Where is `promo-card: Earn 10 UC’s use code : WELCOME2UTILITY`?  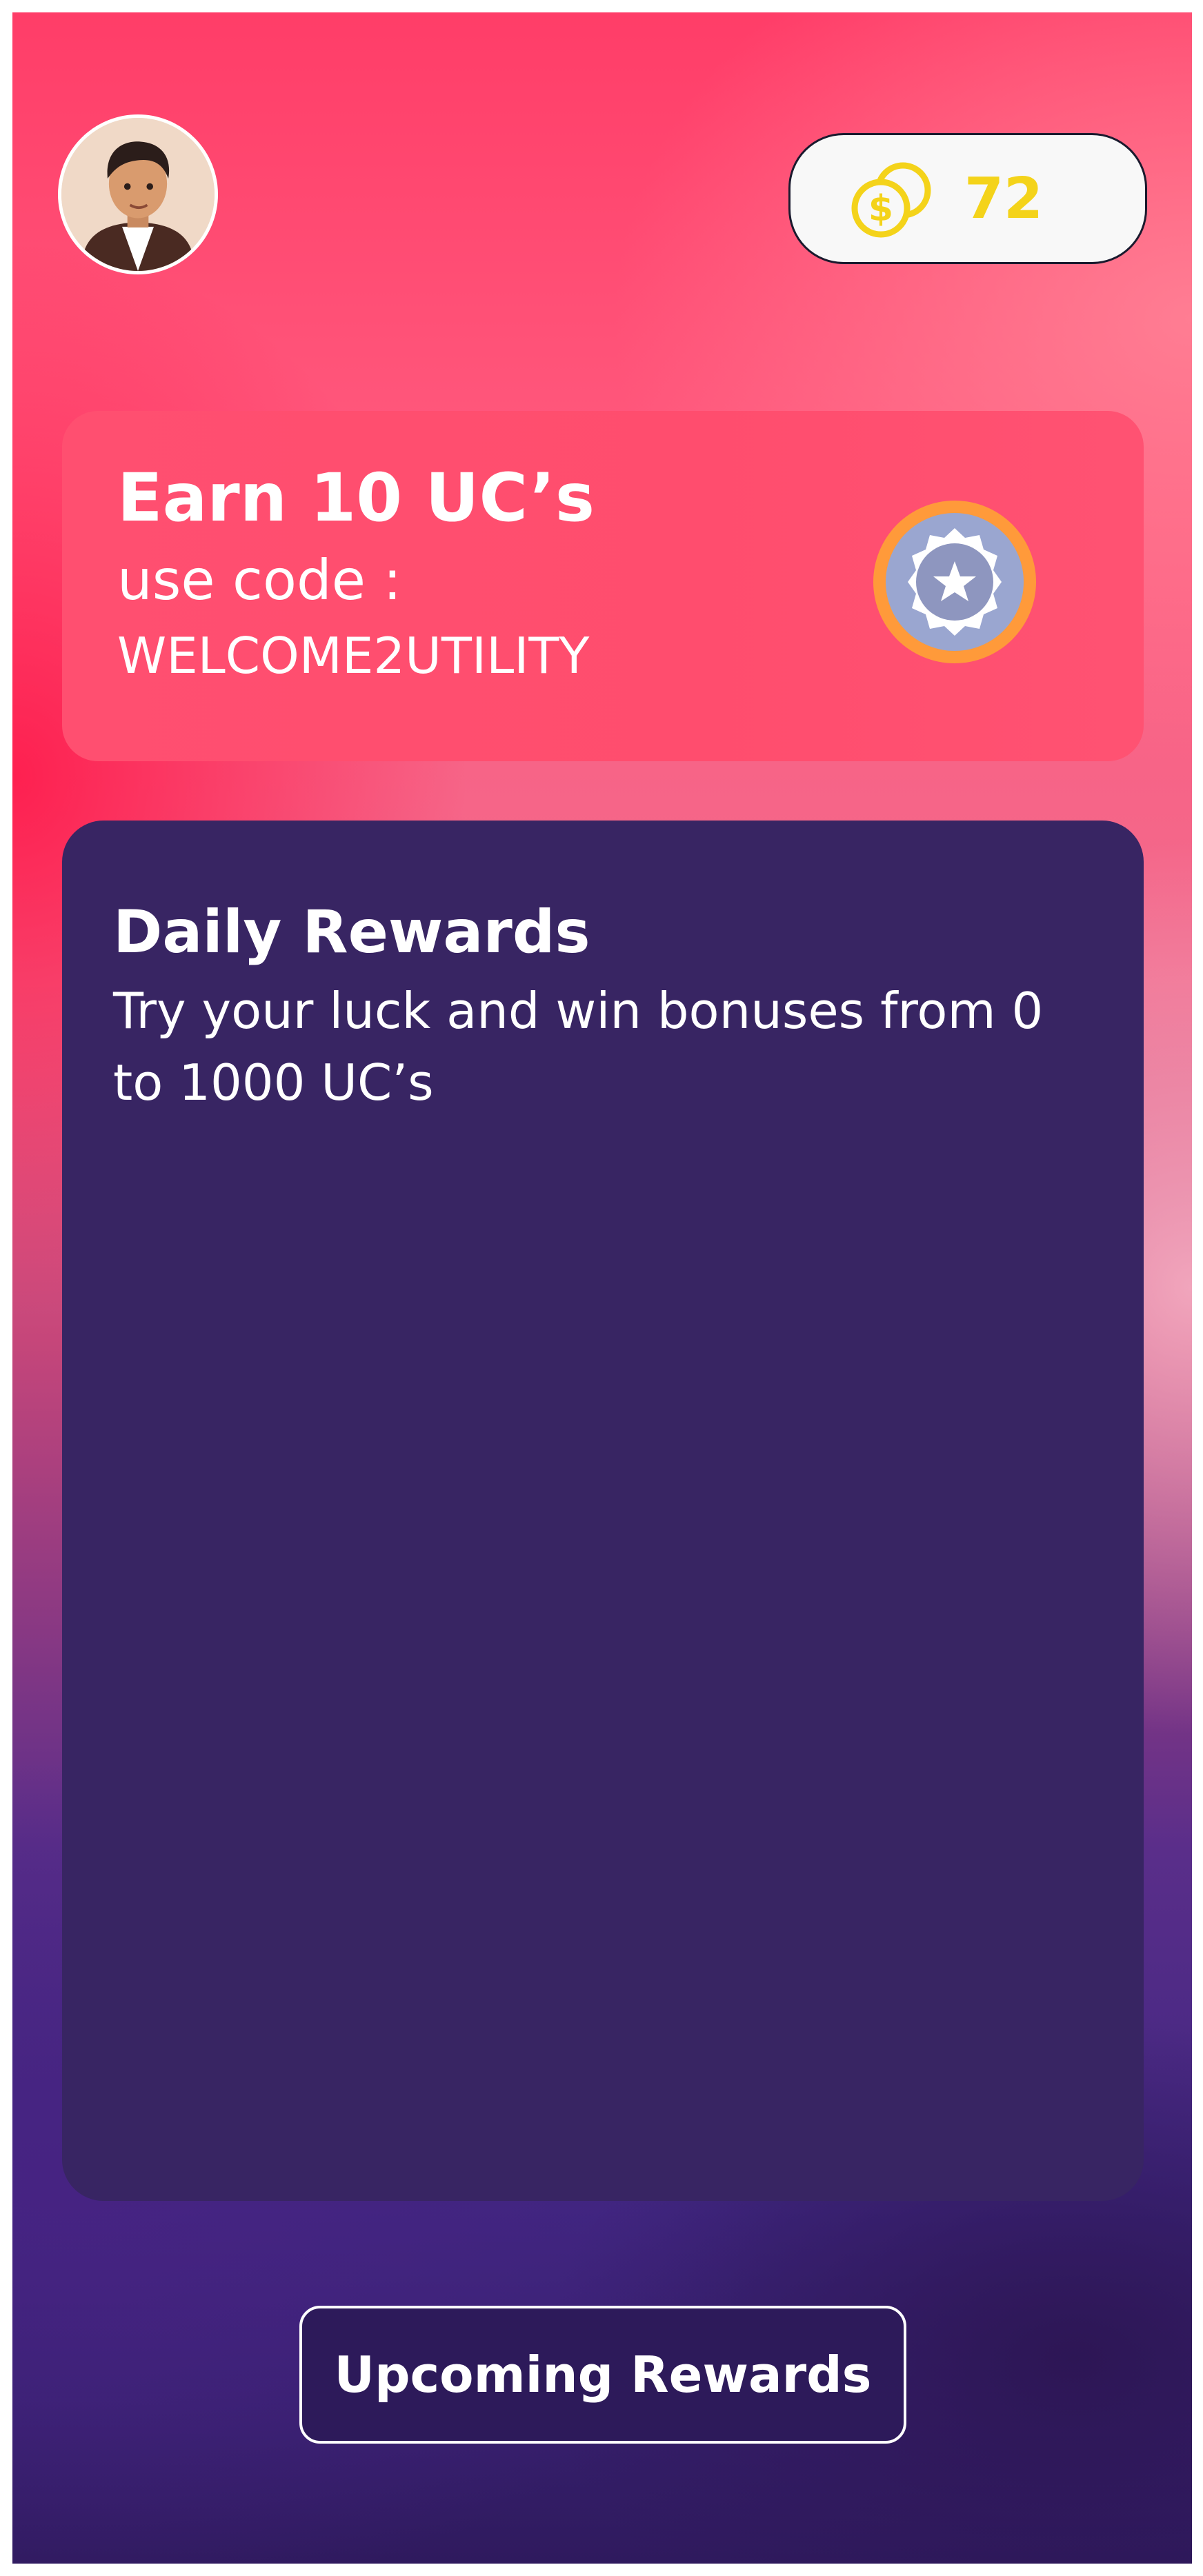 promo-card: Earn 10 UC’s use code : WELCOME2UTILITY is located at coordinates (603, 586).